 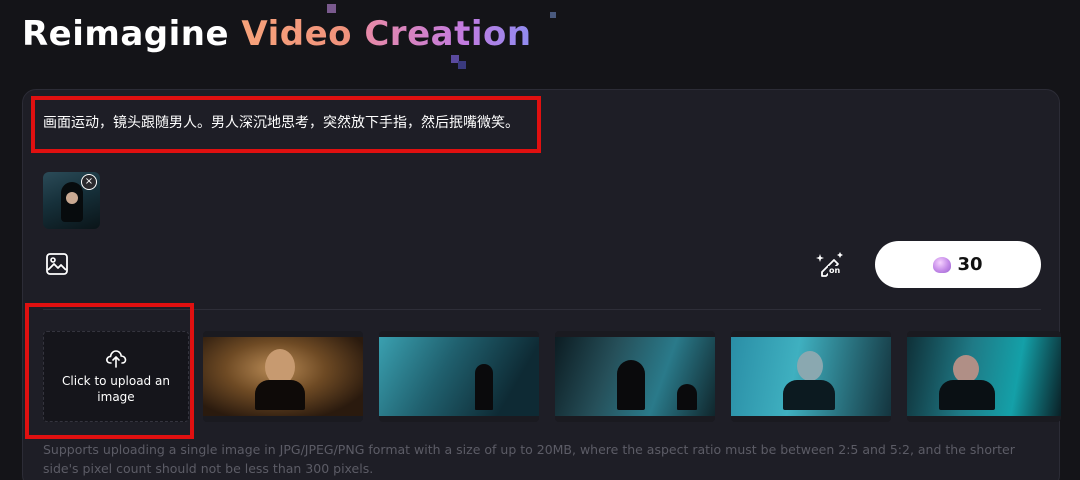 I want to click on prompt-highlight-box, so click(x=286, y=124).